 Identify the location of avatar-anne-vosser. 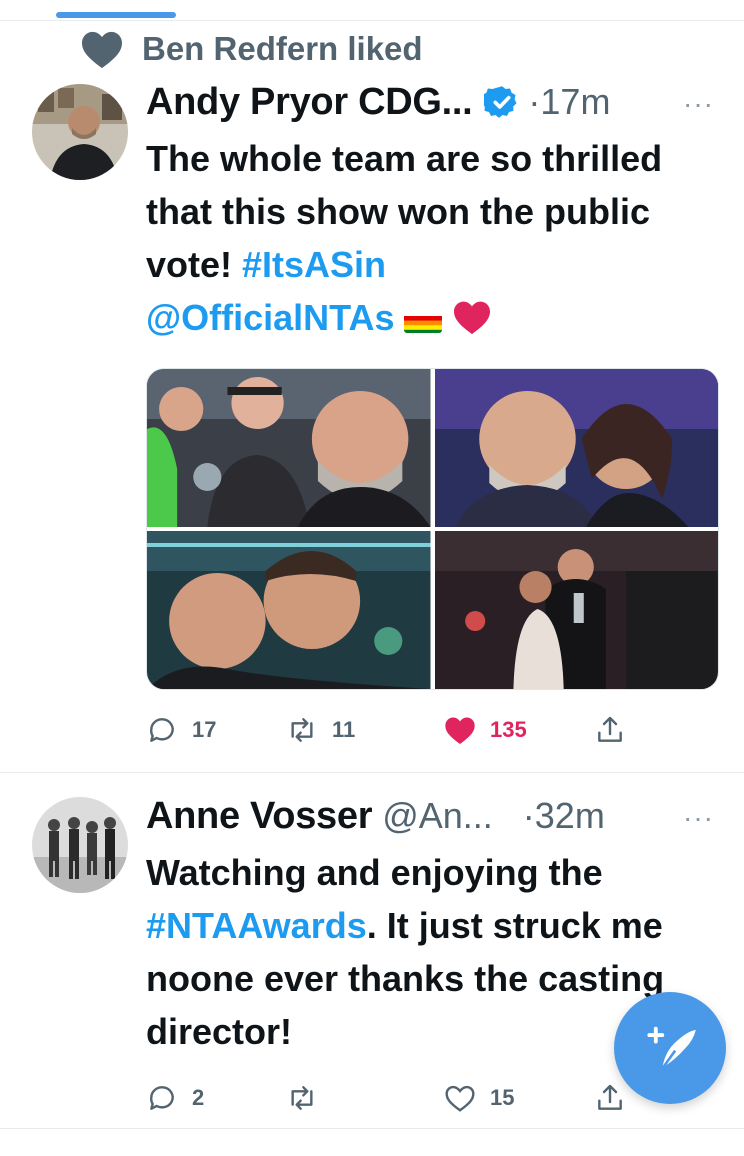
(80, 845).